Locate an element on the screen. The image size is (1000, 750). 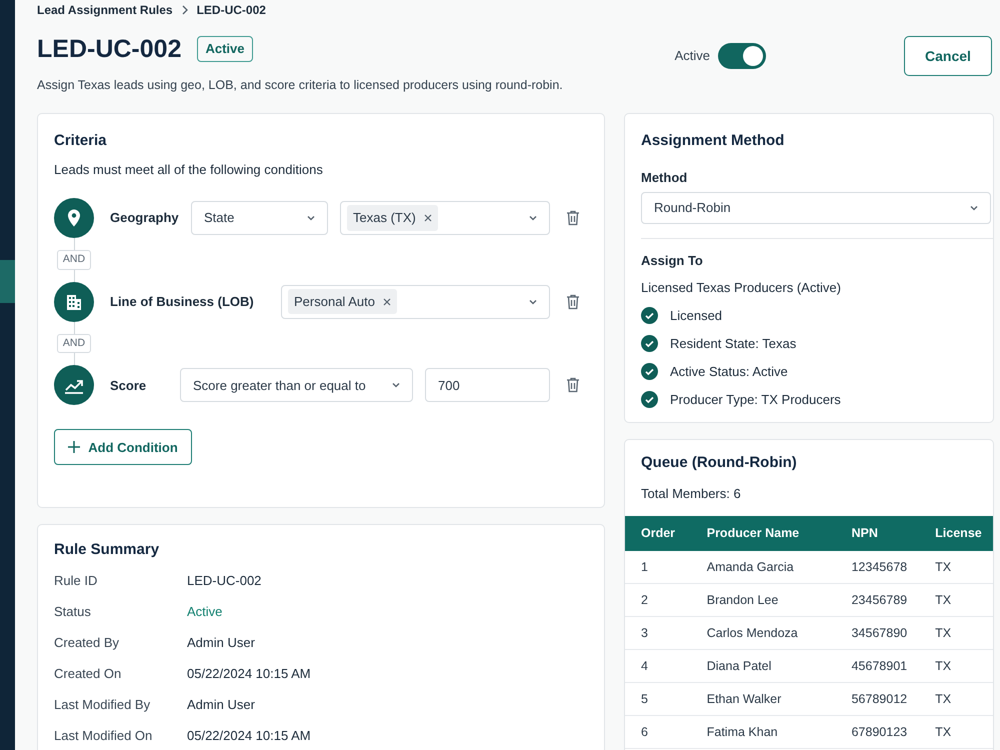
cancel-button: Cancel is located at coordinates (948, 56).